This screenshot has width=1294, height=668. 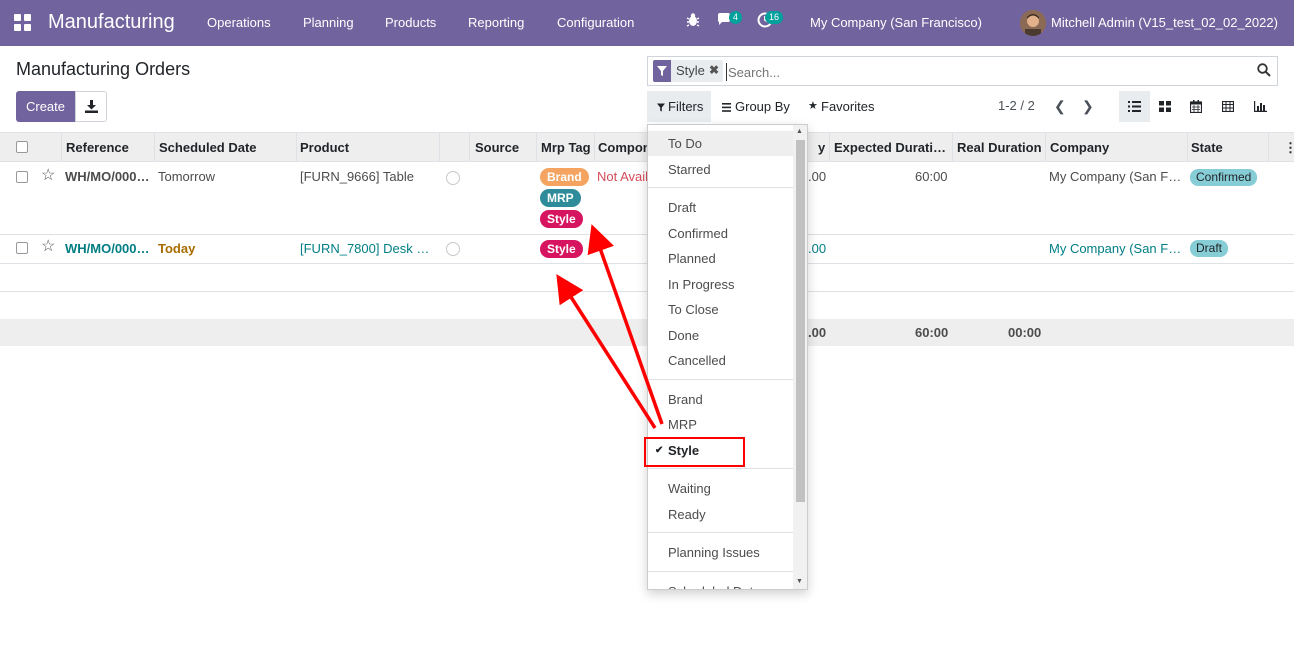 I want to click on annotation-arrows, so click(x=610, y=326).